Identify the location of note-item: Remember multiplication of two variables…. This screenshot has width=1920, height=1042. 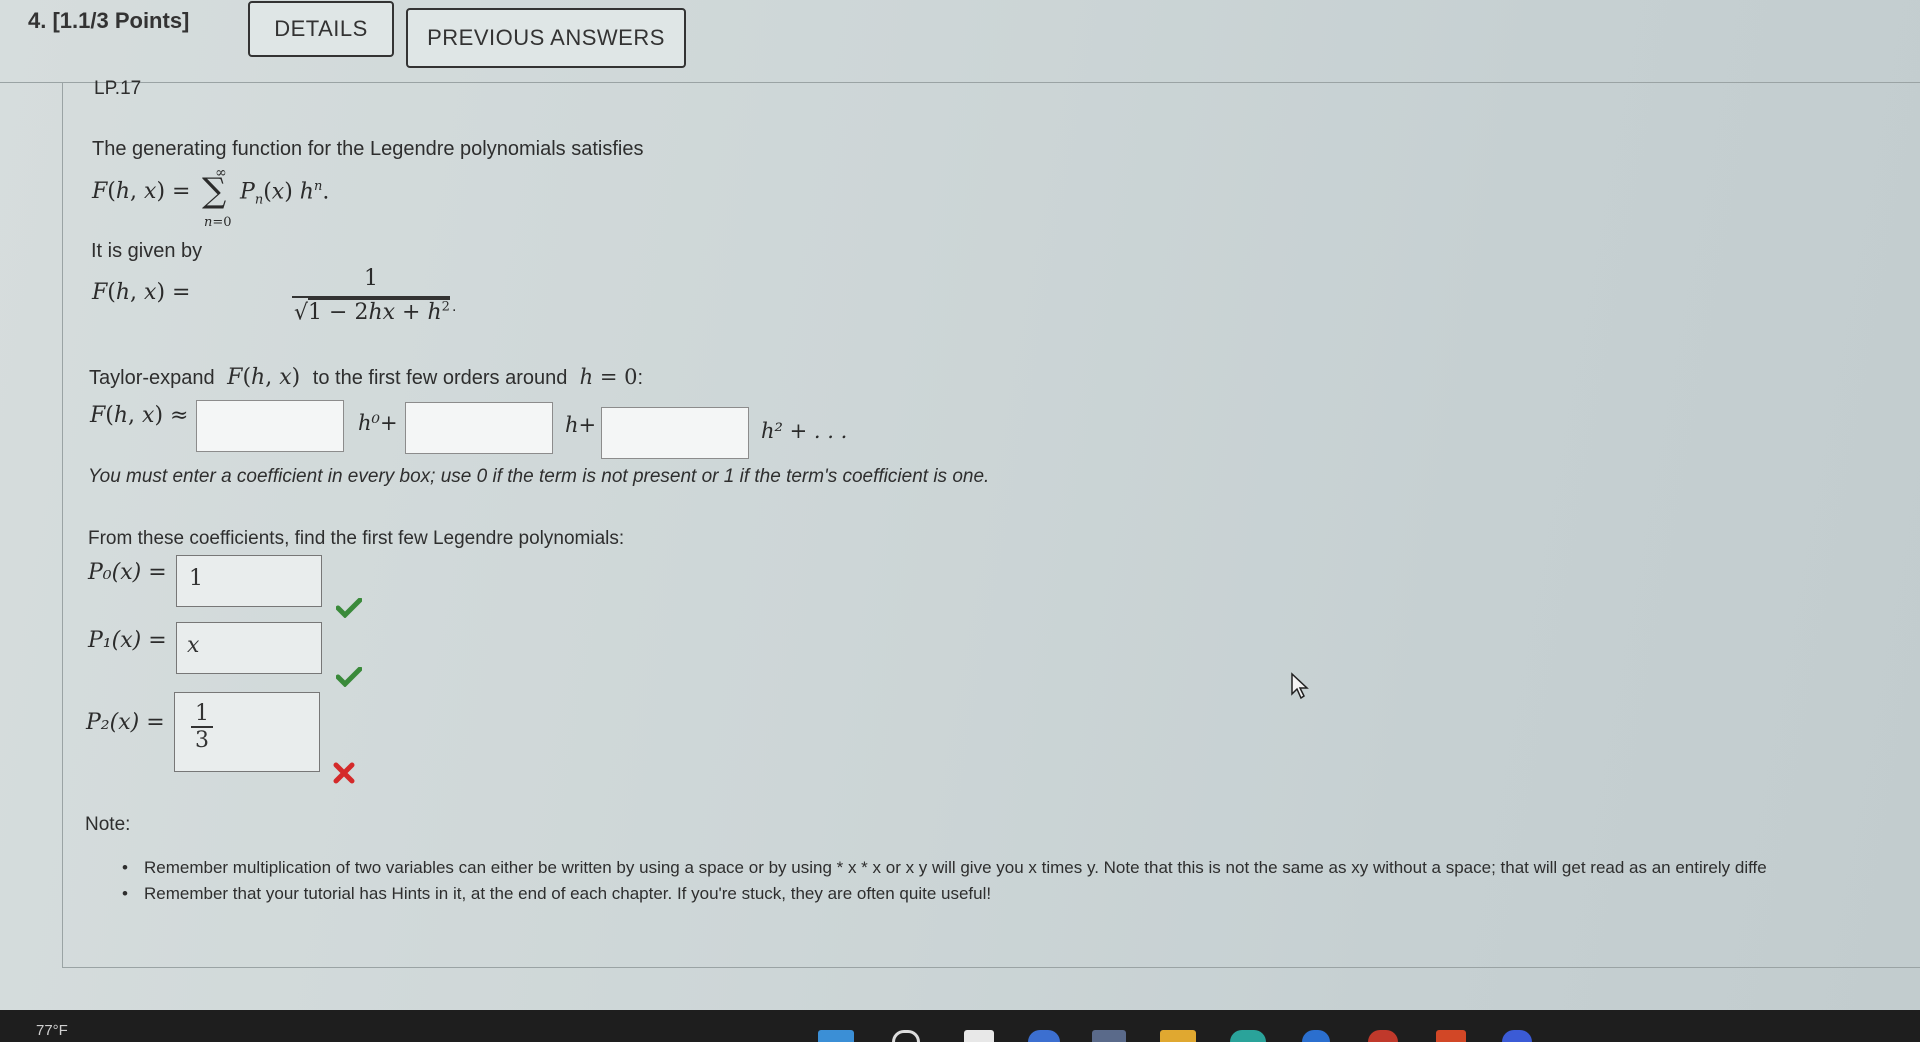
(944, 868).